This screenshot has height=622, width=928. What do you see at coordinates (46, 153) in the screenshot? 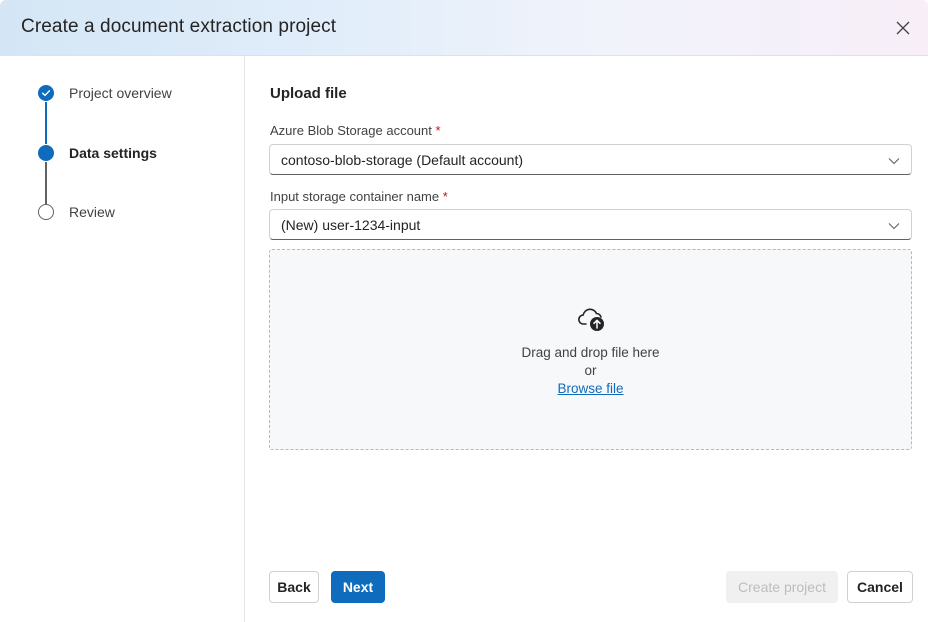
I see `filled-circle-icon` at bounding box center [46, 153].